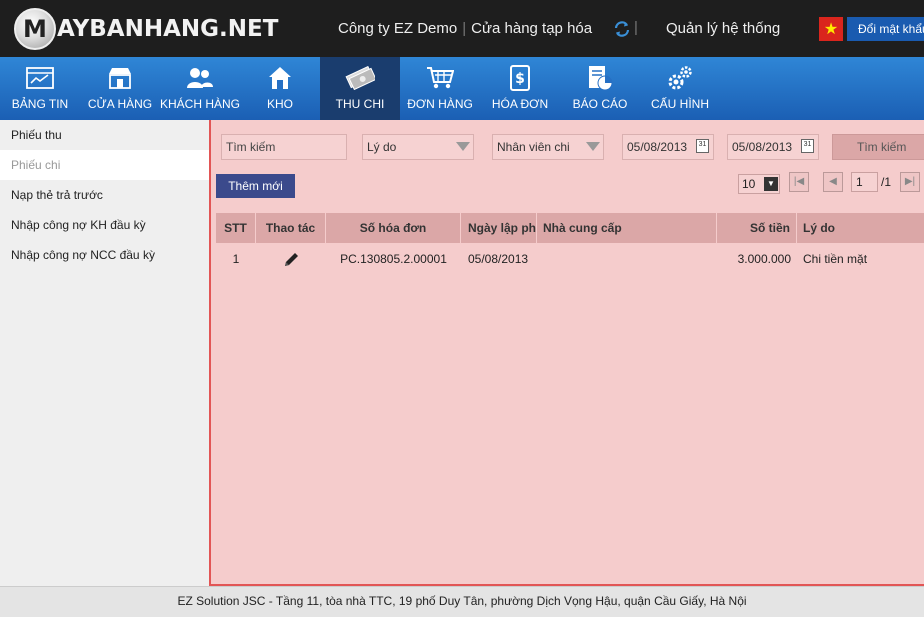 The image size is (924, 617). What do you see at coordinates (236, 228) in the screenshot?
I see `column-header-stt: STT` at bounding box center [236, 228].